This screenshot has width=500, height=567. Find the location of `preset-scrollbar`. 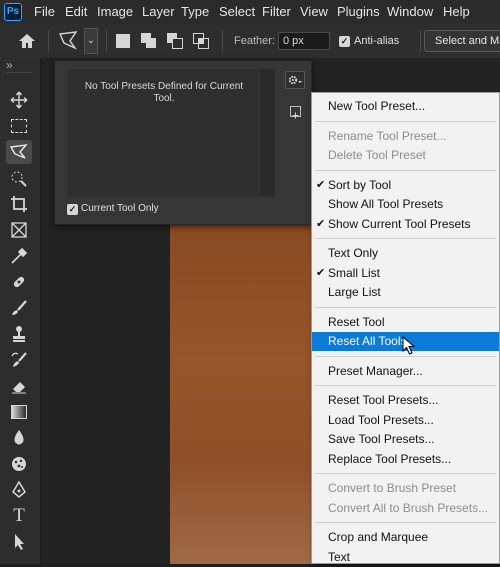

preset-scrollbar is located at coordinates (268, 133).